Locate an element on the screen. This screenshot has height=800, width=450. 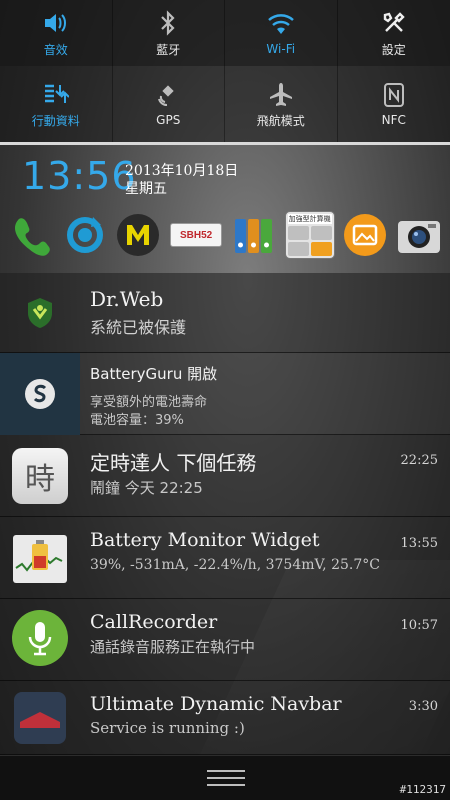
qs-bluetooth-label: 藍牙 is located at coordinates (168, 49).